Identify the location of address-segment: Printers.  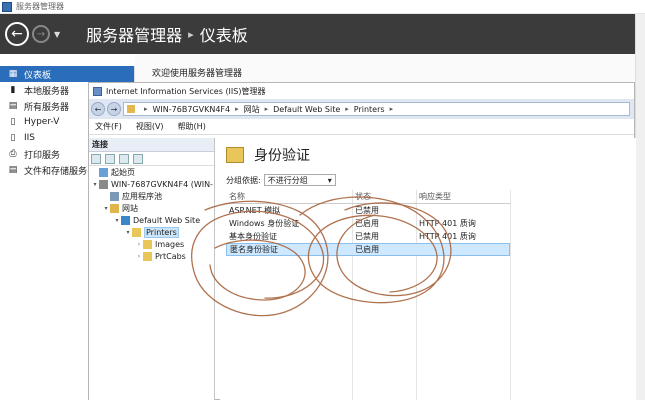
(369, 109).